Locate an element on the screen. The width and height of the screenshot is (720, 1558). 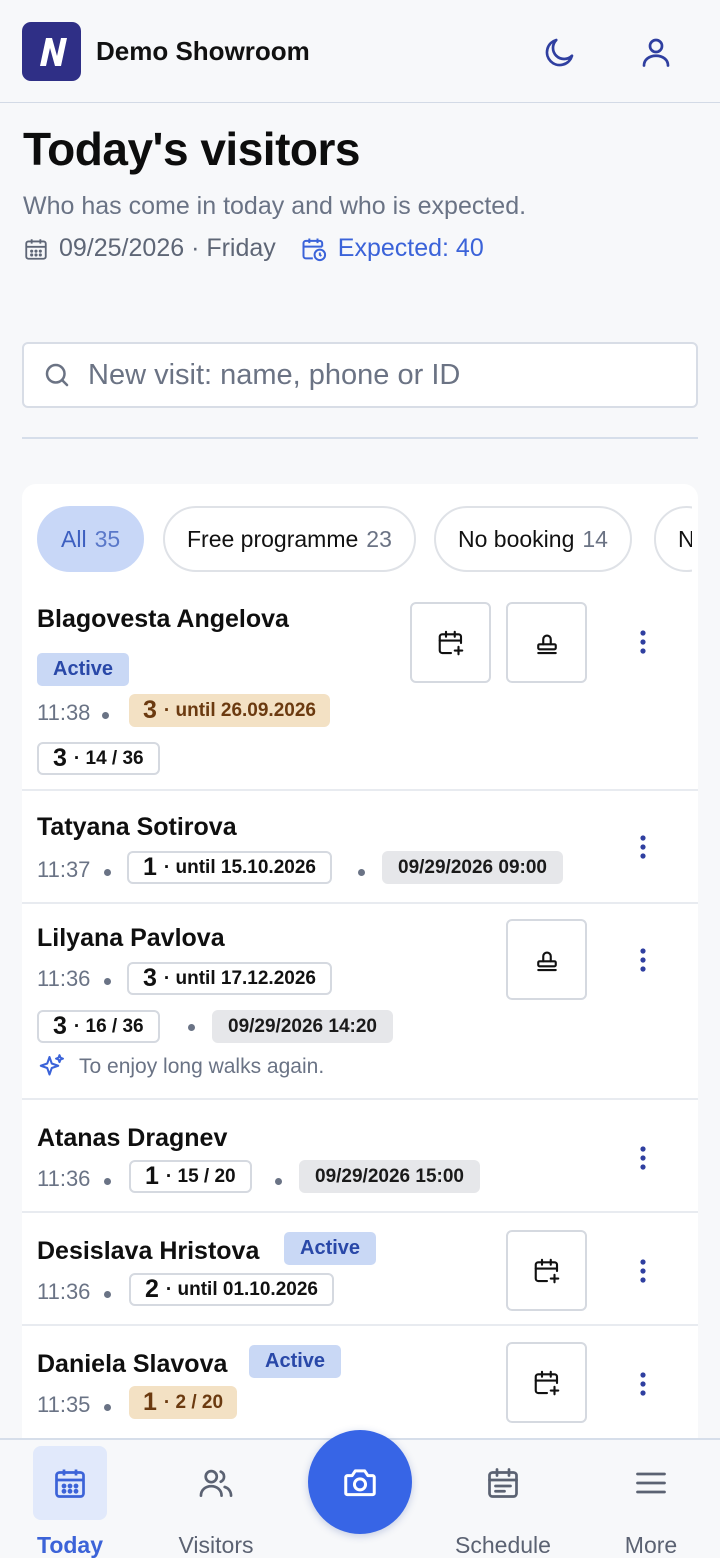
sessions-tag: 1 · 2 / 20 is located at coordinates (183, 1402).